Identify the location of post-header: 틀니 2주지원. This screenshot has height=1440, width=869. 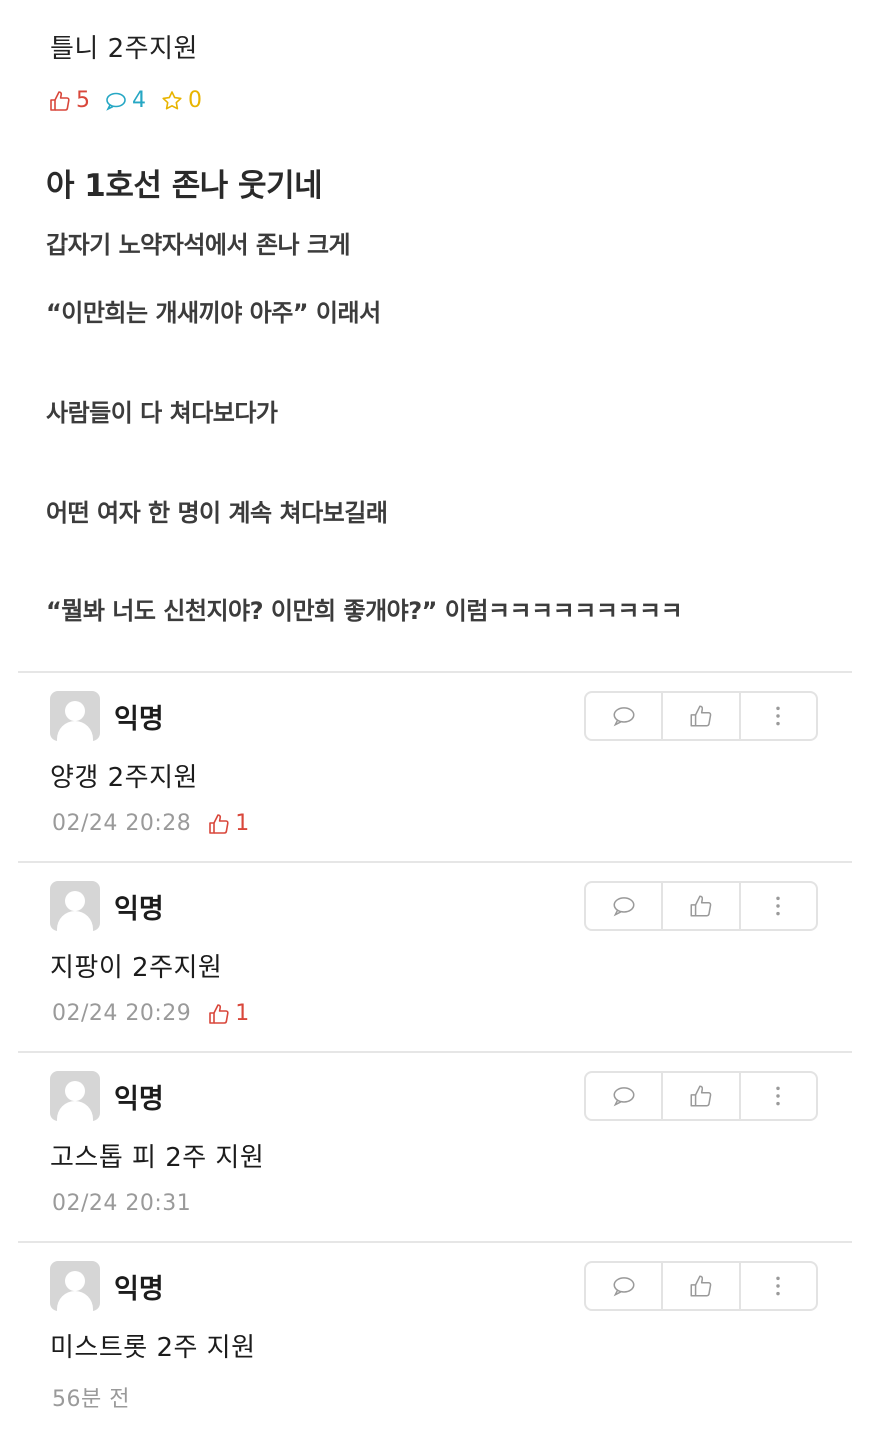
(124, 46).